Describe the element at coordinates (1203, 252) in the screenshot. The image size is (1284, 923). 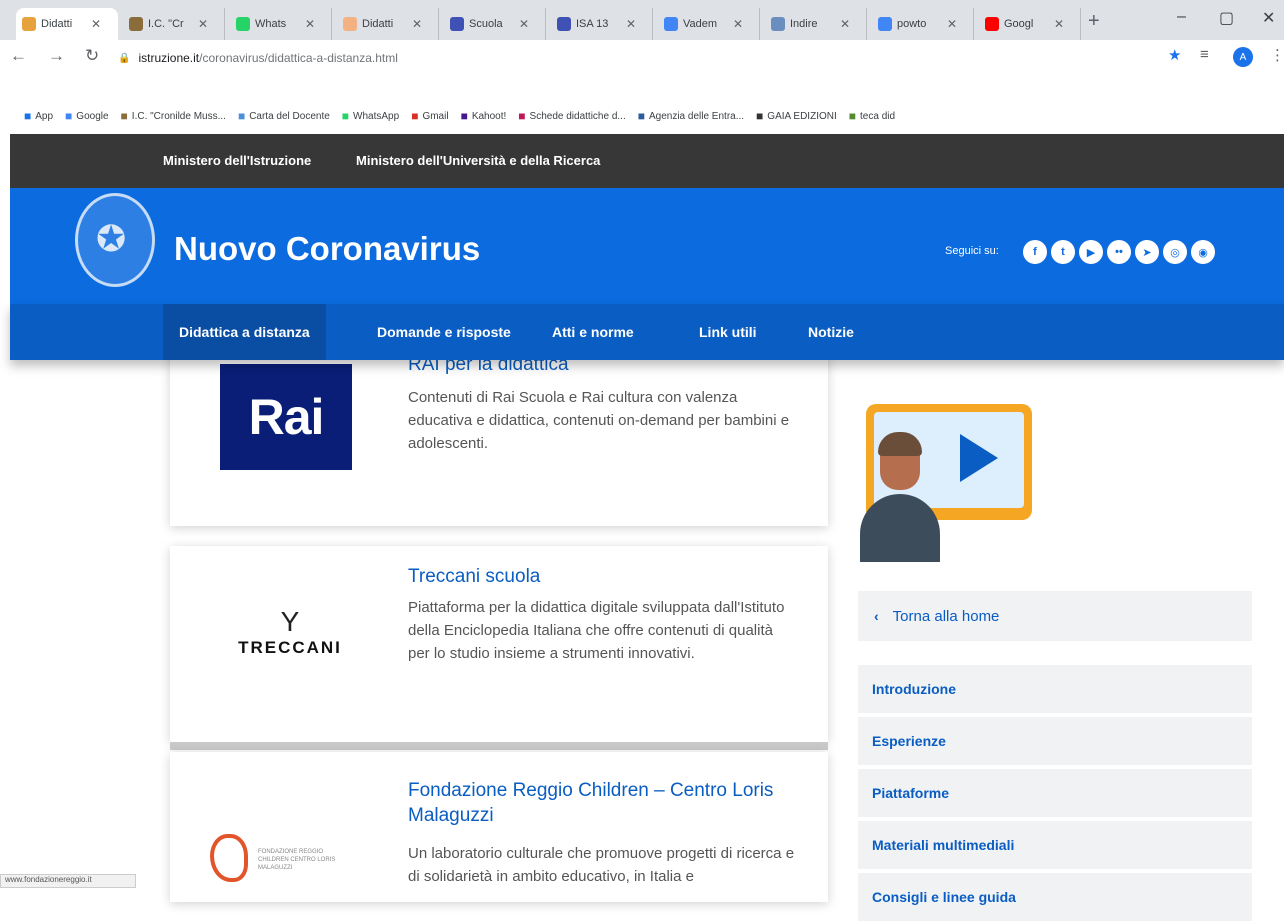
I see `rss-icon: ◉` at that location.